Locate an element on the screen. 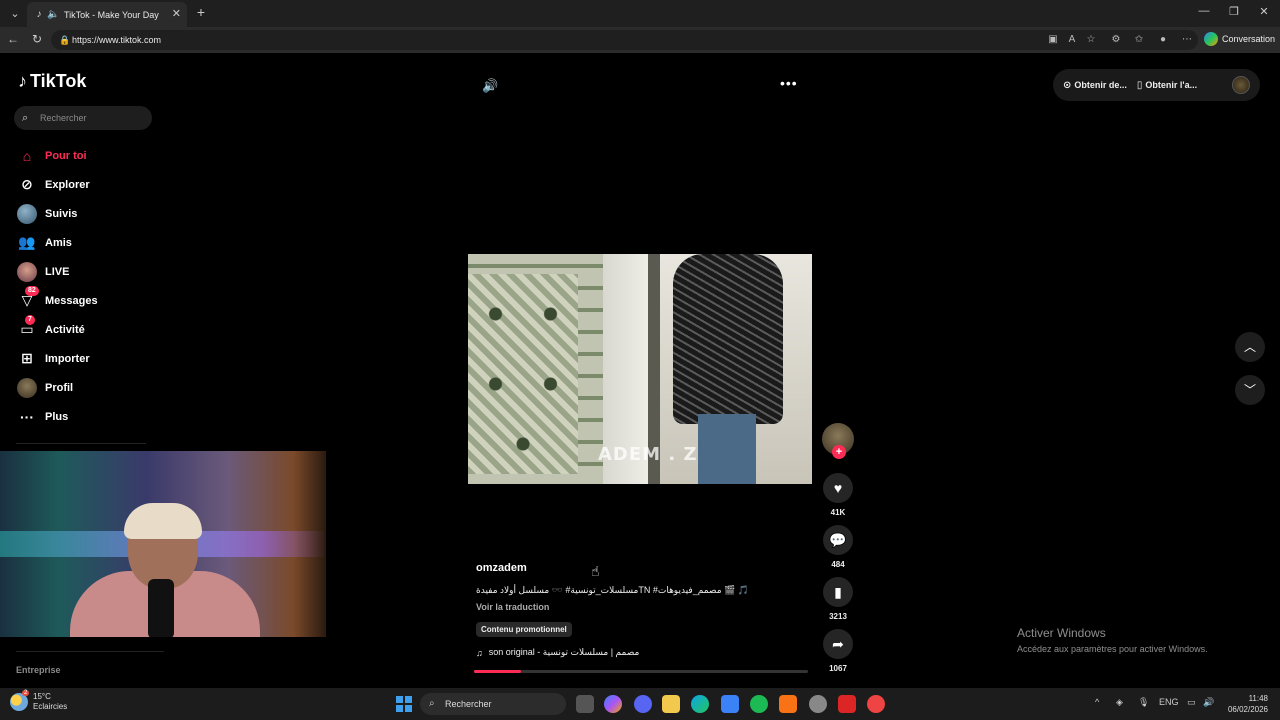  friends-icon: 👥 is located at coordinates (27, 242).